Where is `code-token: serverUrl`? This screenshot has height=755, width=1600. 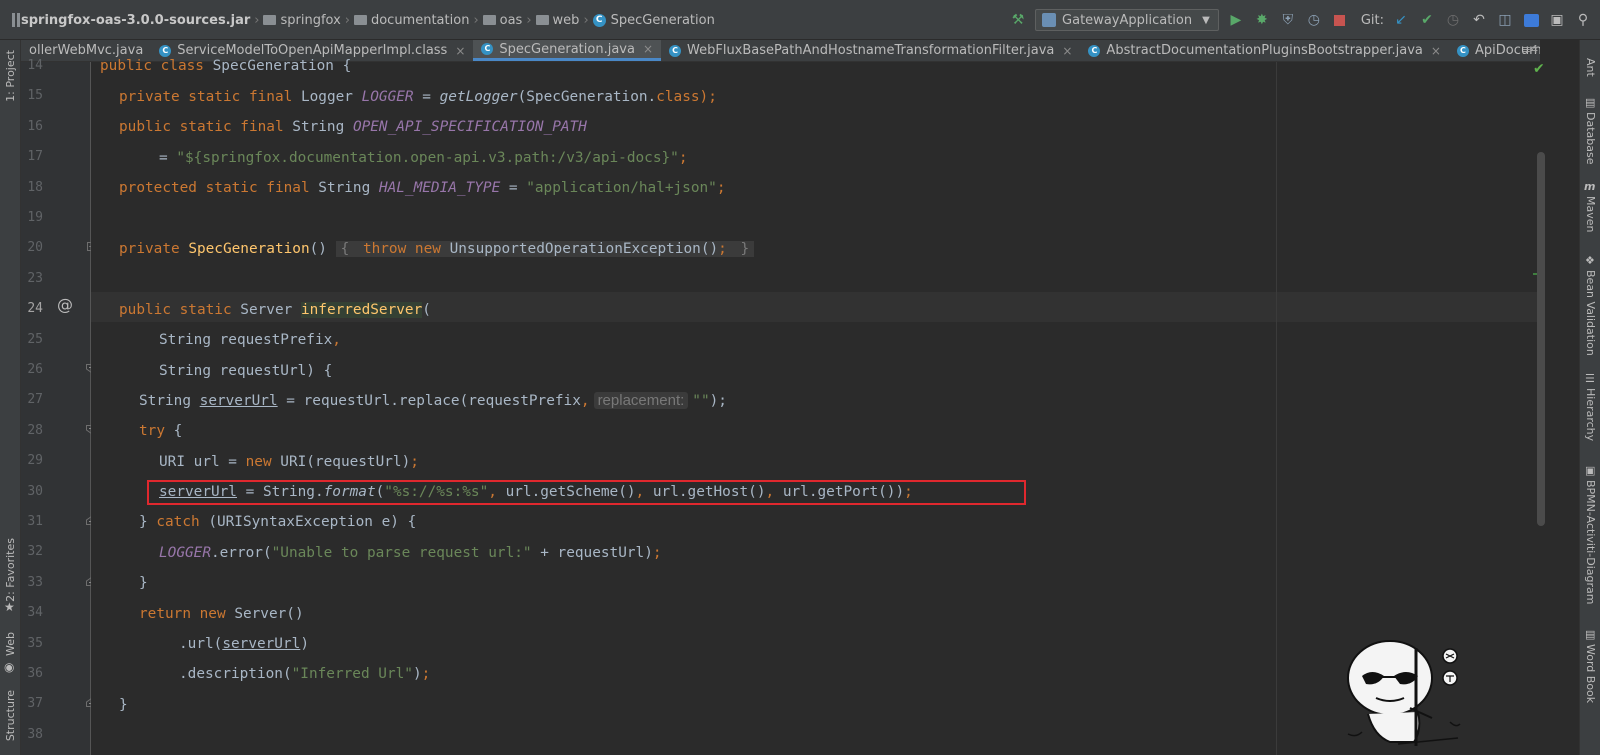 code-token: serverUrl is located at coordinates (238, 401).